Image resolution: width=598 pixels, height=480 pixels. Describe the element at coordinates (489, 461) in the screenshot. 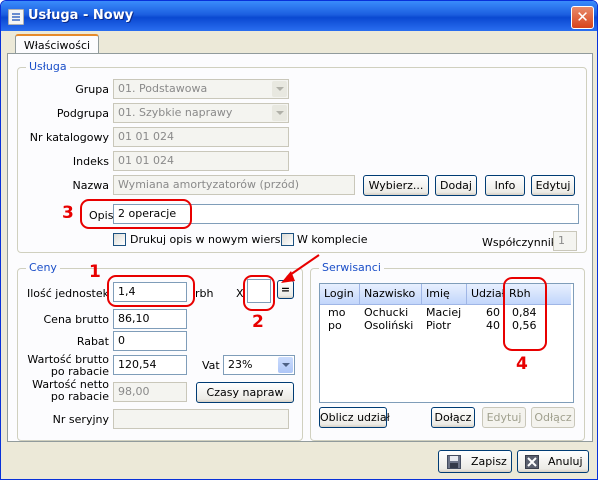

I see `zapisz-label: Zapisz` at that location.